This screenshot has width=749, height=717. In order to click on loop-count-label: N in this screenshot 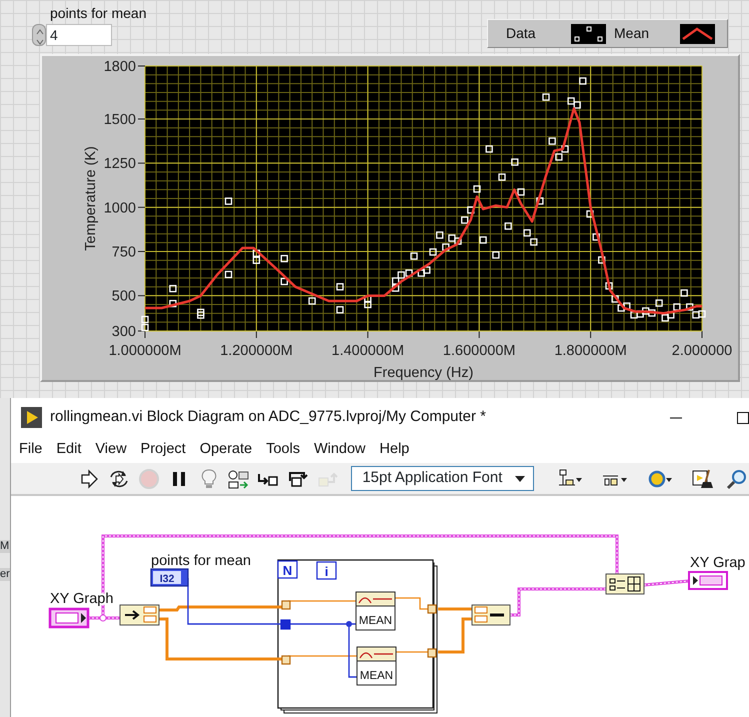, I will do `click(287, 570)`.